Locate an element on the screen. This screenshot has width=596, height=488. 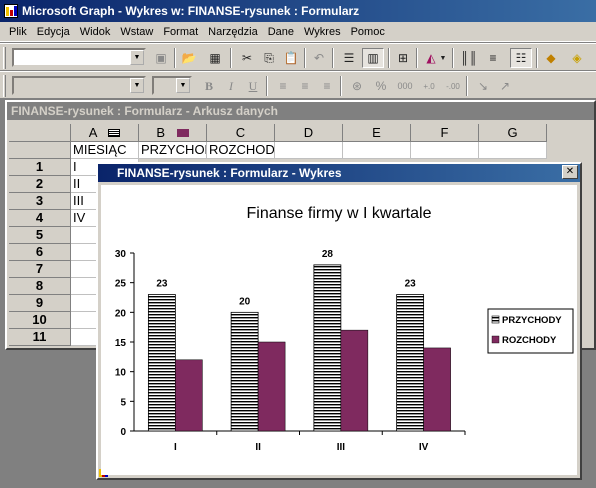
menu-plik: Plik is located at coordinates (18, 32).